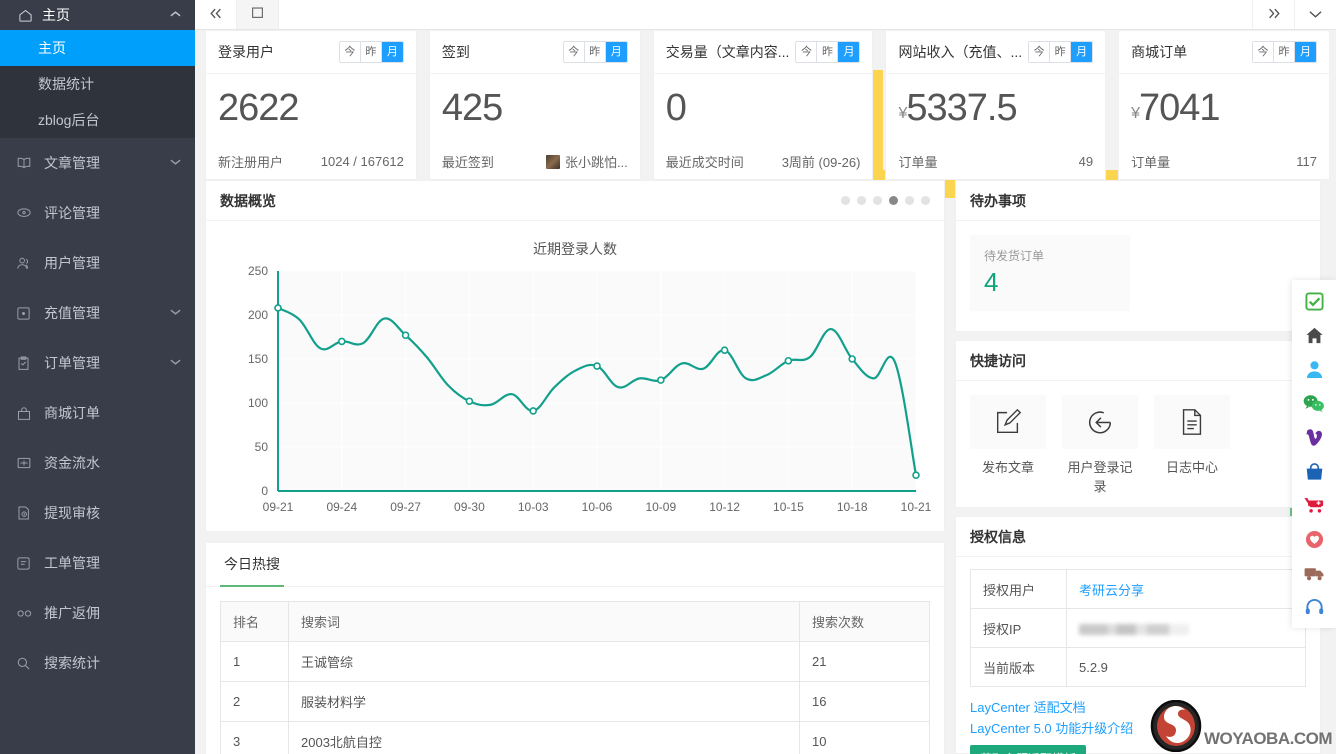 This screenshot has height=754, width=1336. What do you see at coordinates (998, 200) in the screenshot?
I see `panel-title: 待办事项` at bounding box center [998, 200].